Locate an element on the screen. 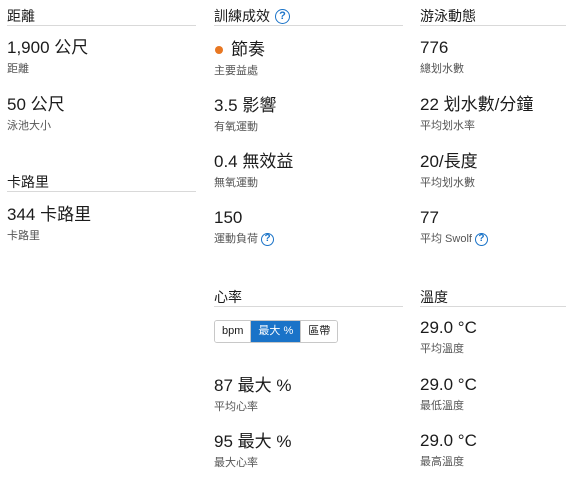 The height and width of the screenshot is (484, 566). swim-heading: 游泳動態 is located at coordinates (448, 16).